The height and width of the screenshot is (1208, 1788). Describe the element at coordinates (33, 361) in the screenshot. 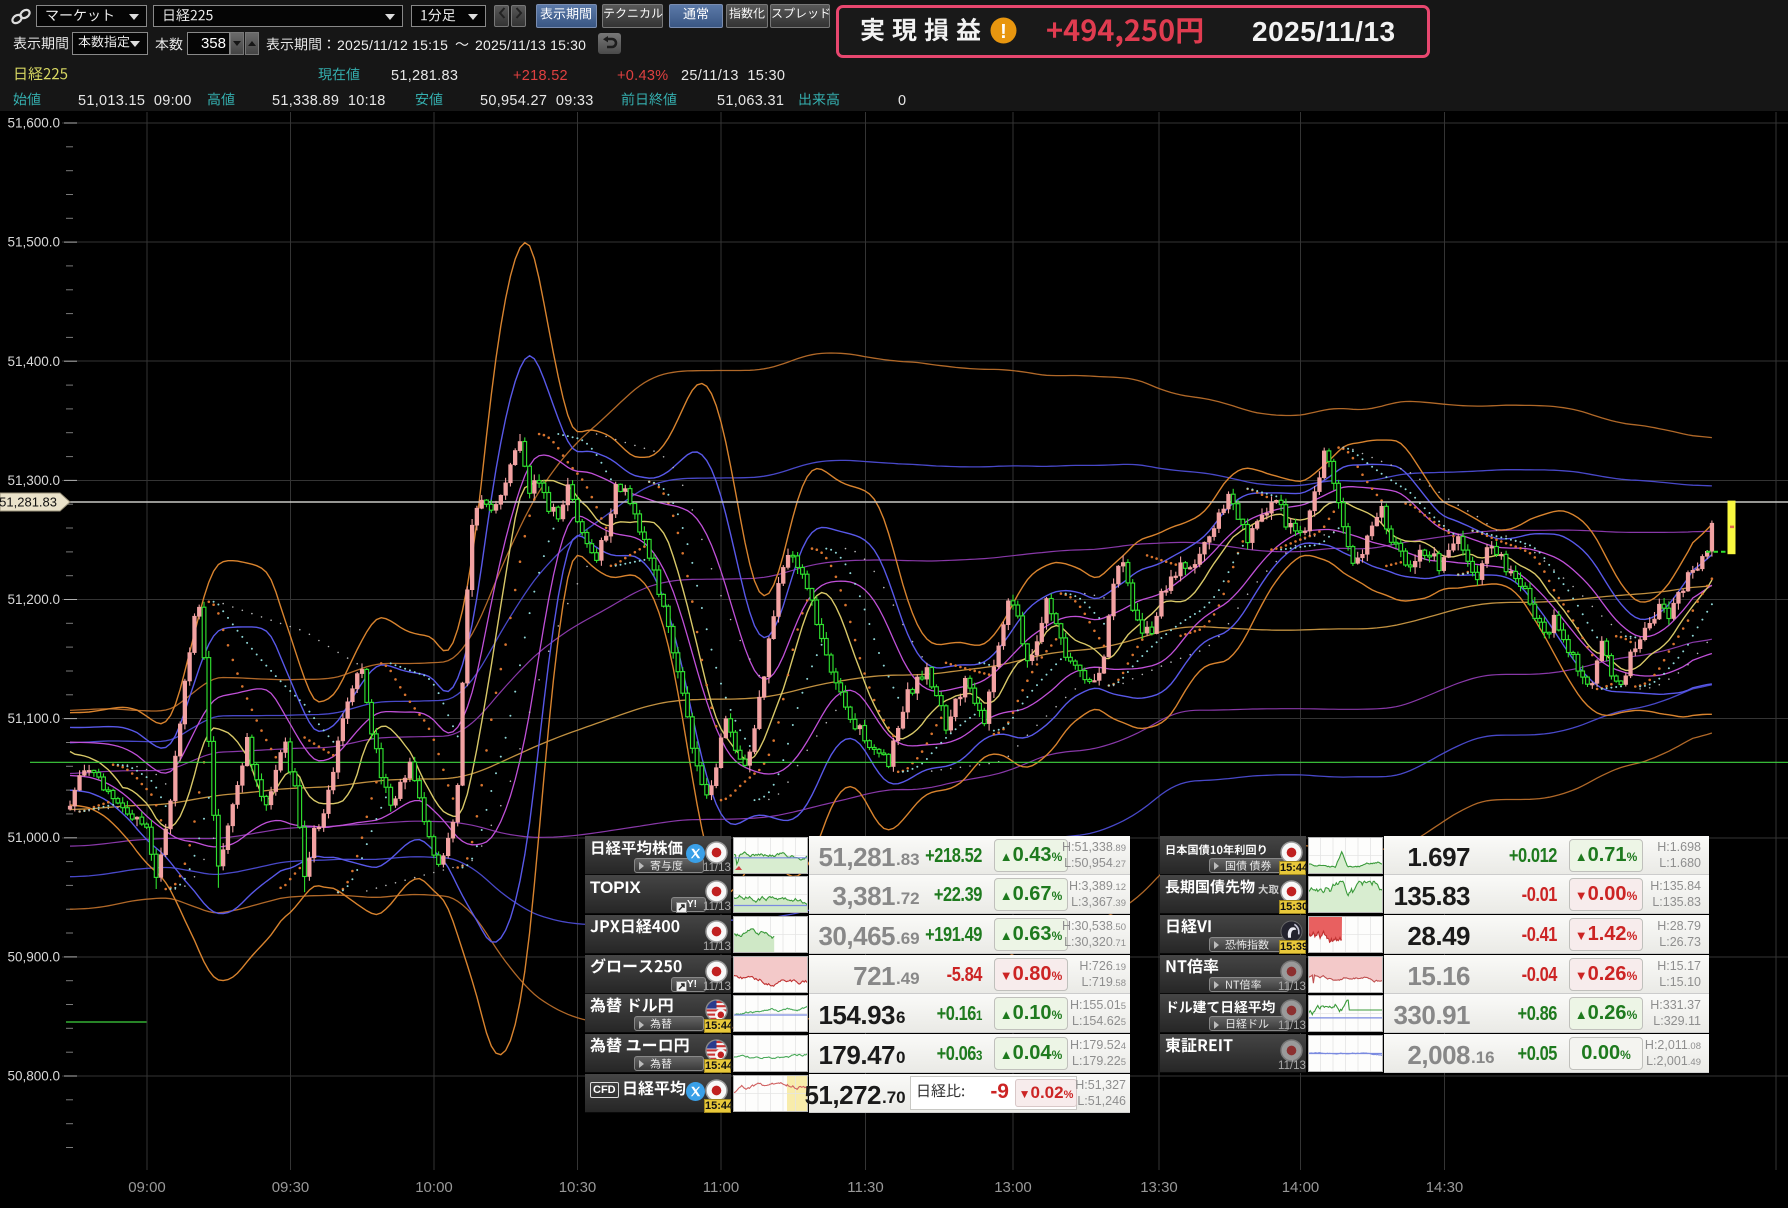

I see `svg-text: 51,400.0` at that location.